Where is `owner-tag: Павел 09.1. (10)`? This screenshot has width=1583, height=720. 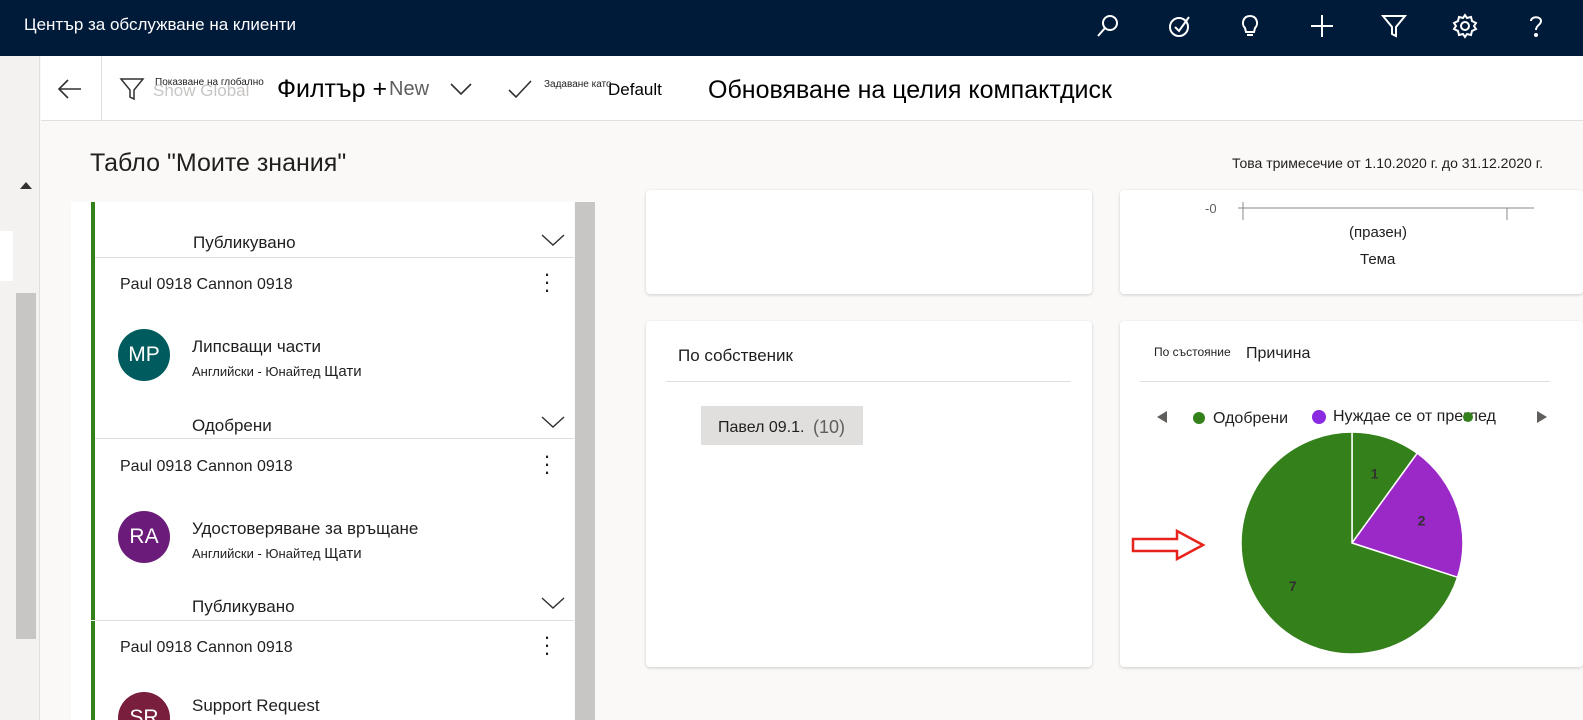 owner-tag: Павел 09.1. (10) is located at coordinates (782, 425).